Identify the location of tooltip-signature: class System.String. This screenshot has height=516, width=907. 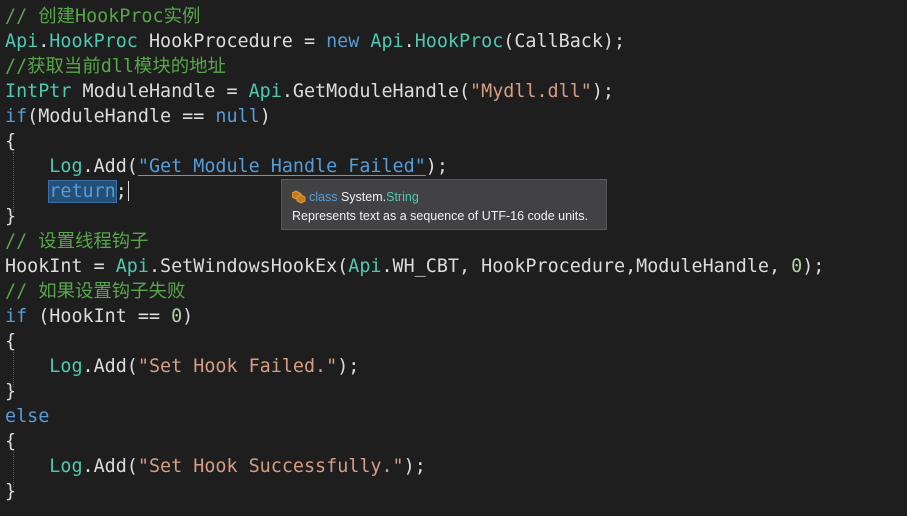
(355, 197).